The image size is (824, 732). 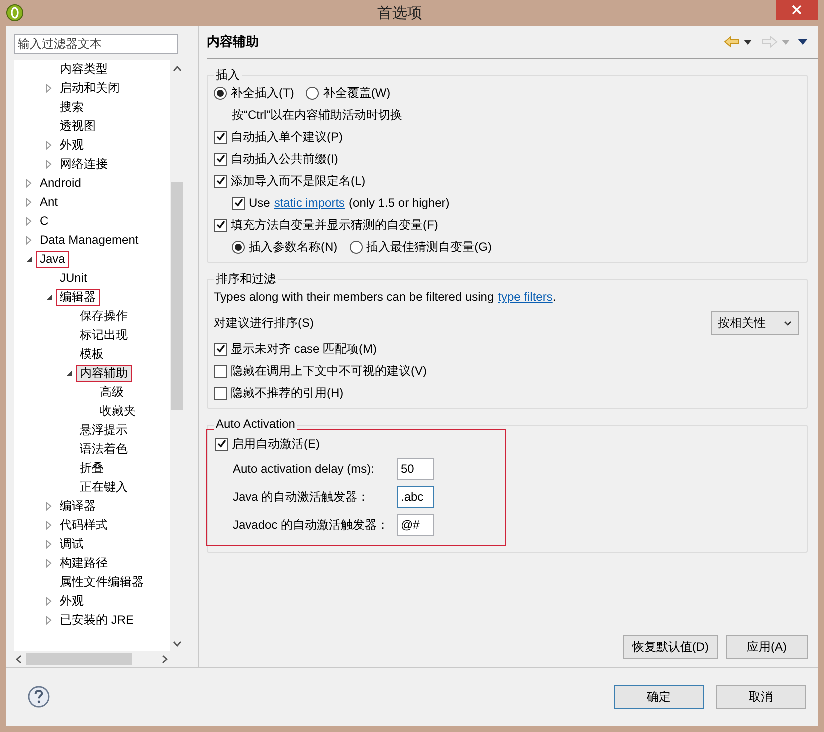 I want to click on tree-item: 语法着色, so click(x=104, y=449).